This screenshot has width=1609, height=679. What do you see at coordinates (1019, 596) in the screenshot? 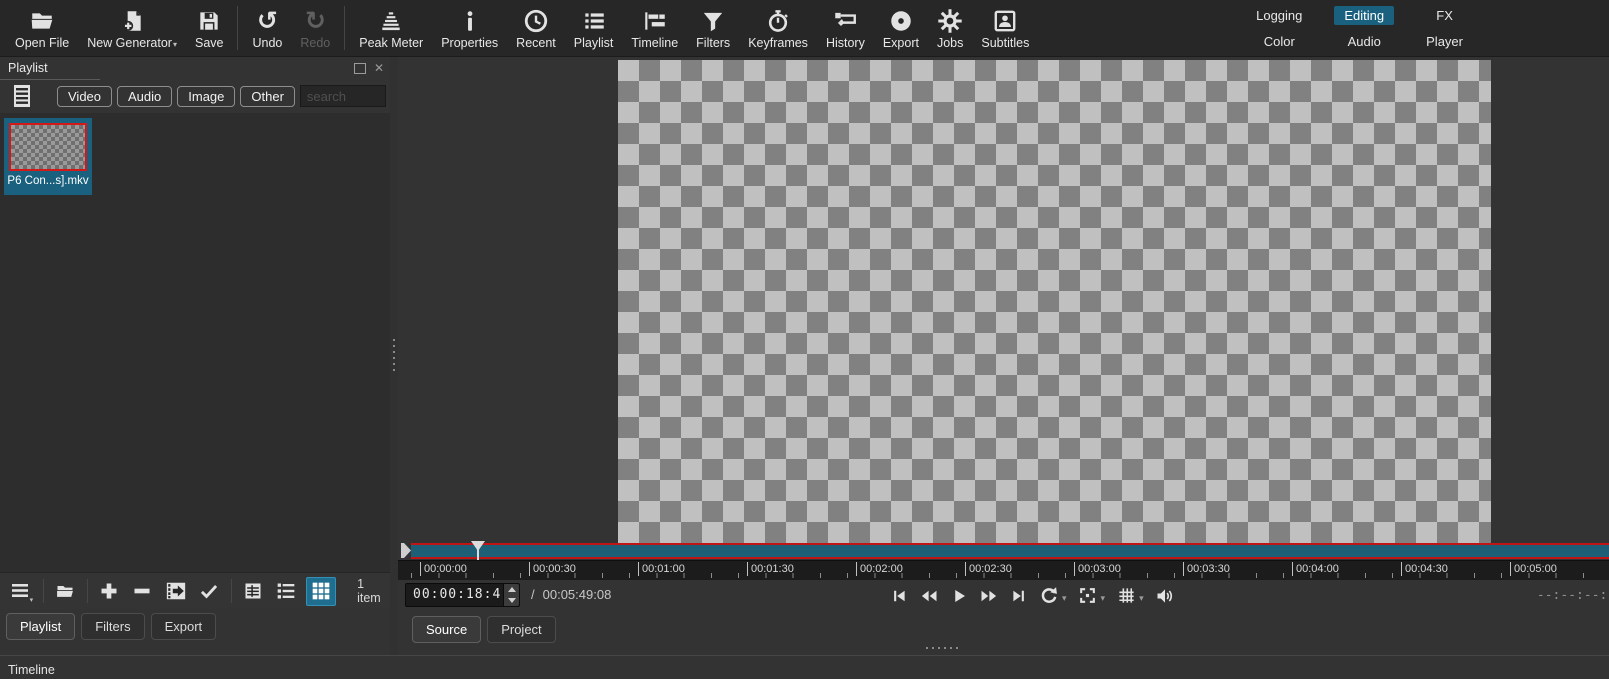
I see `skip-next-button` at bounding box center [1019, 596].